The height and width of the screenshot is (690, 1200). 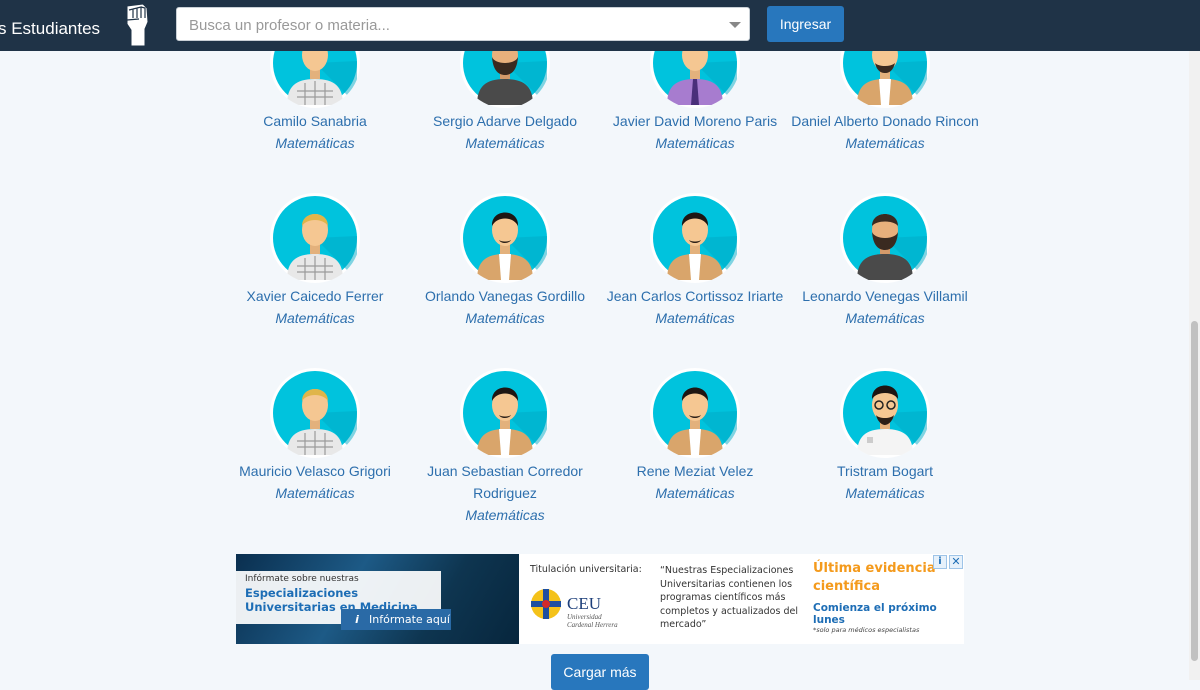 I want to click on ceu-logo-text: CEU, so click(x=584, y=603).